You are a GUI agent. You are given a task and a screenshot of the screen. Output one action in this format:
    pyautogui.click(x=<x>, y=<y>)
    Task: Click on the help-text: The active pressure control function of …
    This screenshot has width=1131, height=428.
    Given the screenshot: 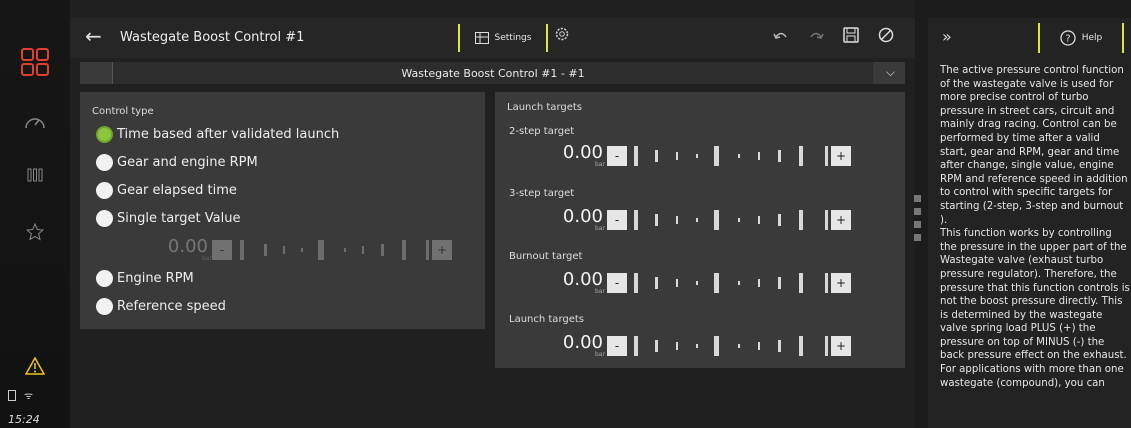 What is the action you would take?
    pyautogui.click(x=1035, y=227)
    